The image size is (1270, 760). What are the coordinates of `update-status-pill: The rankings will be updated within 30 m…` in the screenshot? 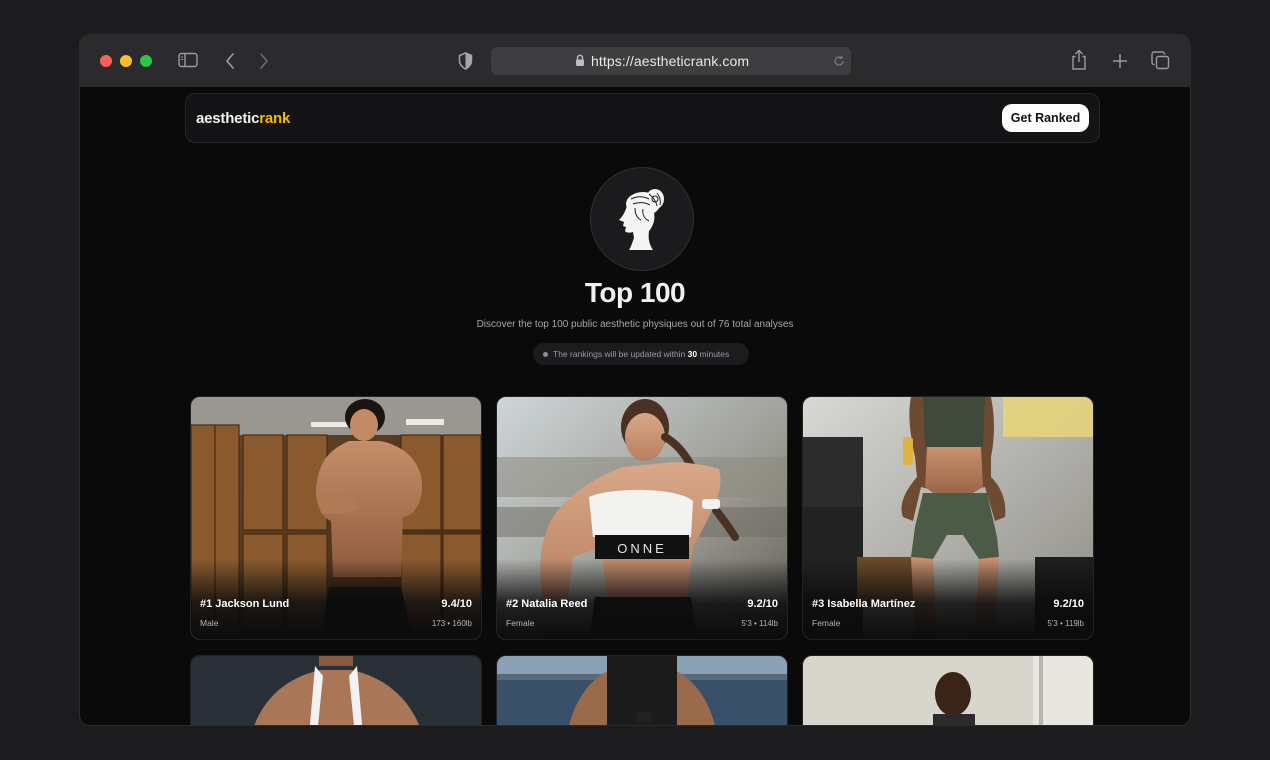 It's located at (641, 354).